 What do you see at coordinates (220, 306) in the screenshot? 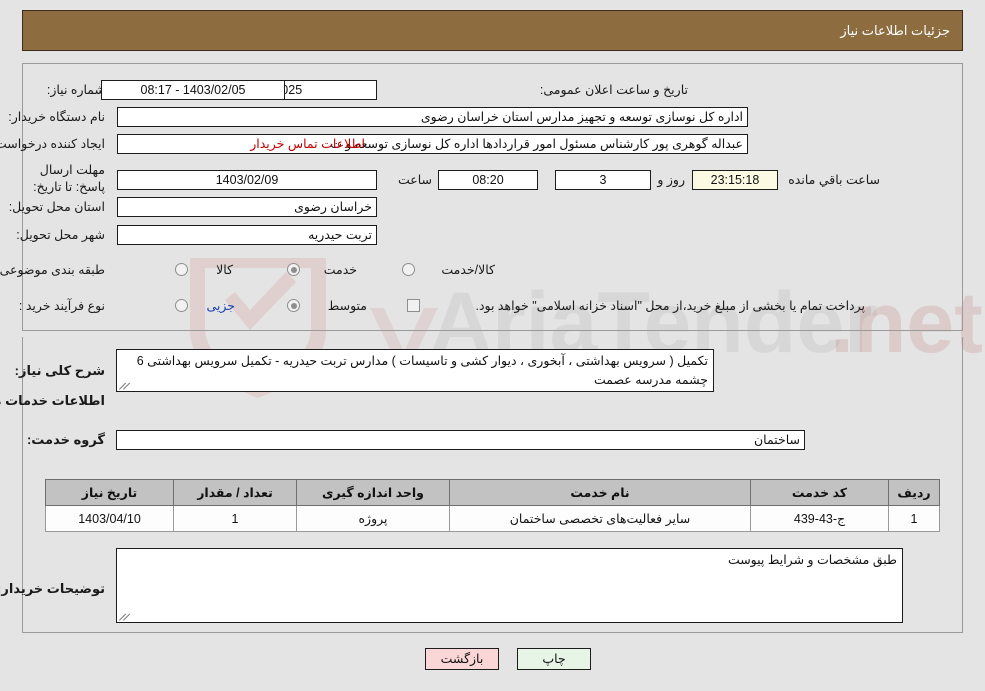
I see `process-option-0-label: جزیی` at bounding box center [220, 306].